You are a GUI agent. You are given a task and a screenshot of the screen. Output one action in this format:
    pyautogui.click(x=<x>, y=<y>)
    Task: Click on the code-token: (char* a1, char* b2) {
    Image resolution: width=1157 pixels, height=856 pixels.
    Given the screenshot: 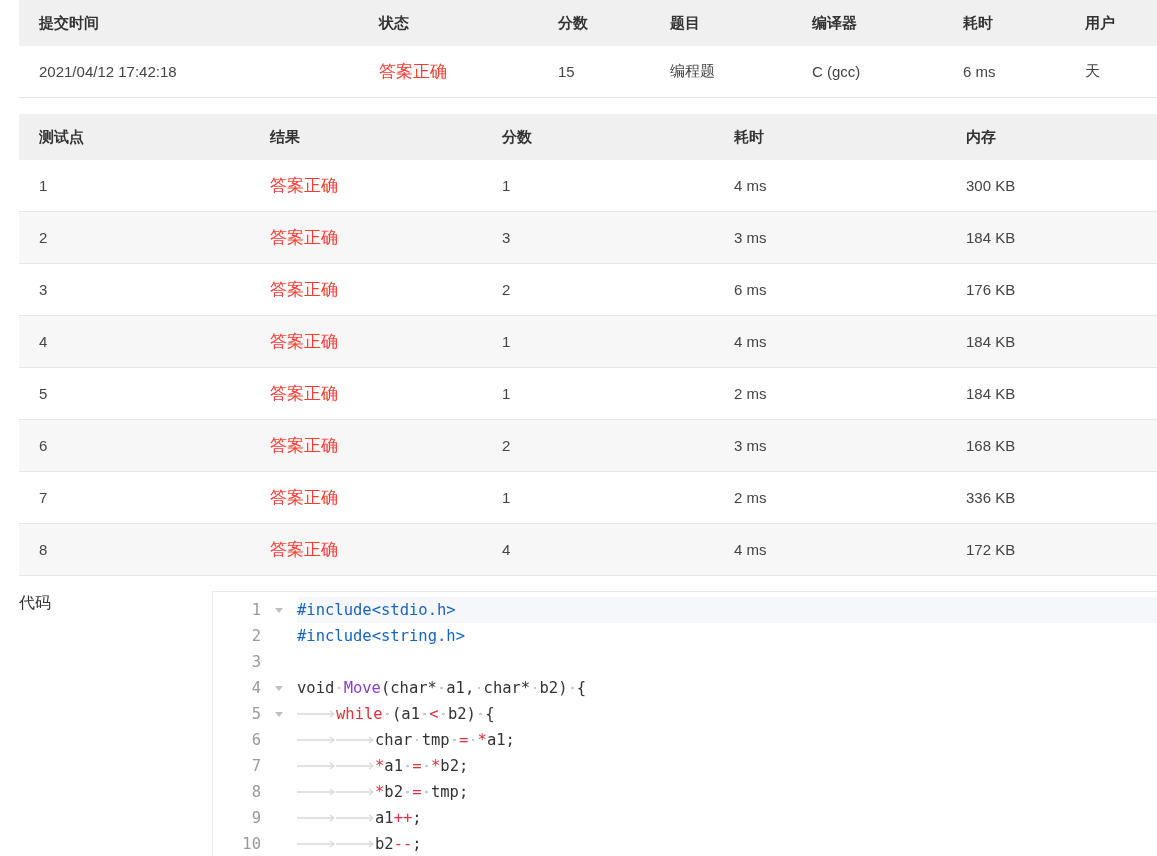 What is the action you would take?
    pyautogui.click(x=483, y=688)
    